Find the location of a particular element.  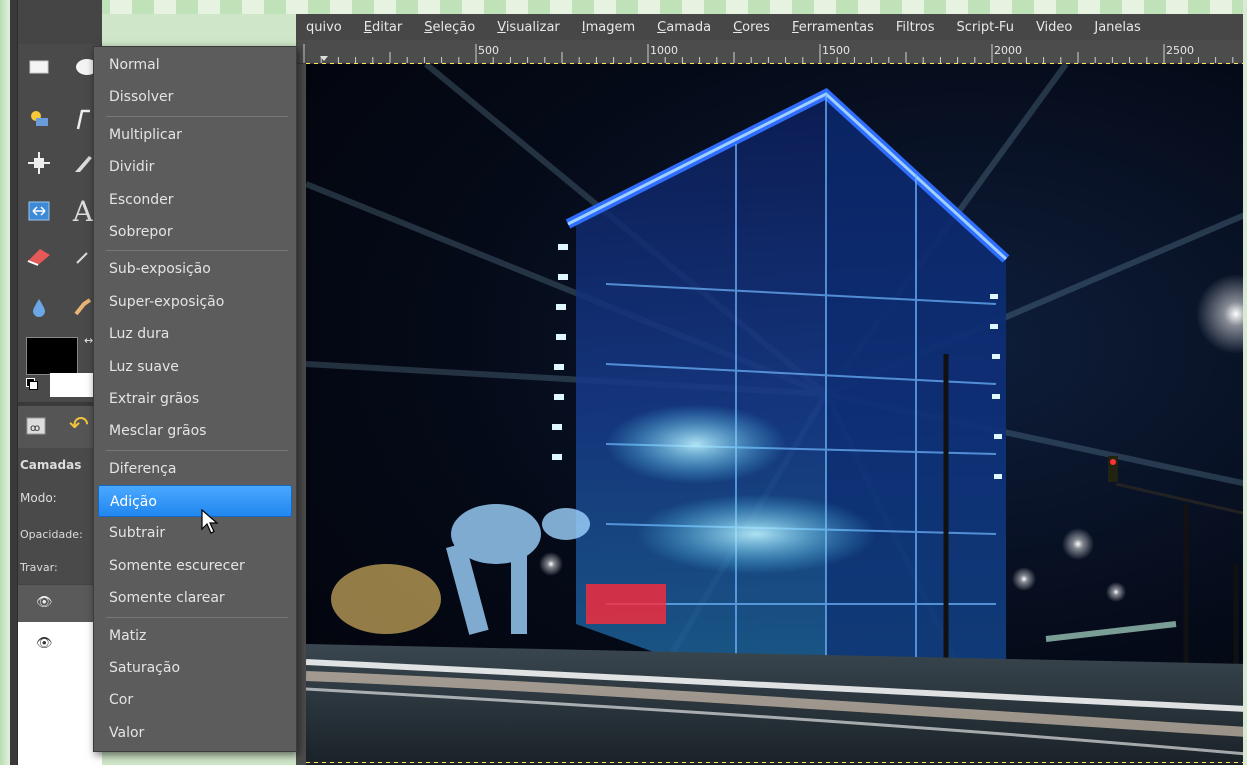

menu-visualizar: Visualizar is located at coordinates (528, 27).